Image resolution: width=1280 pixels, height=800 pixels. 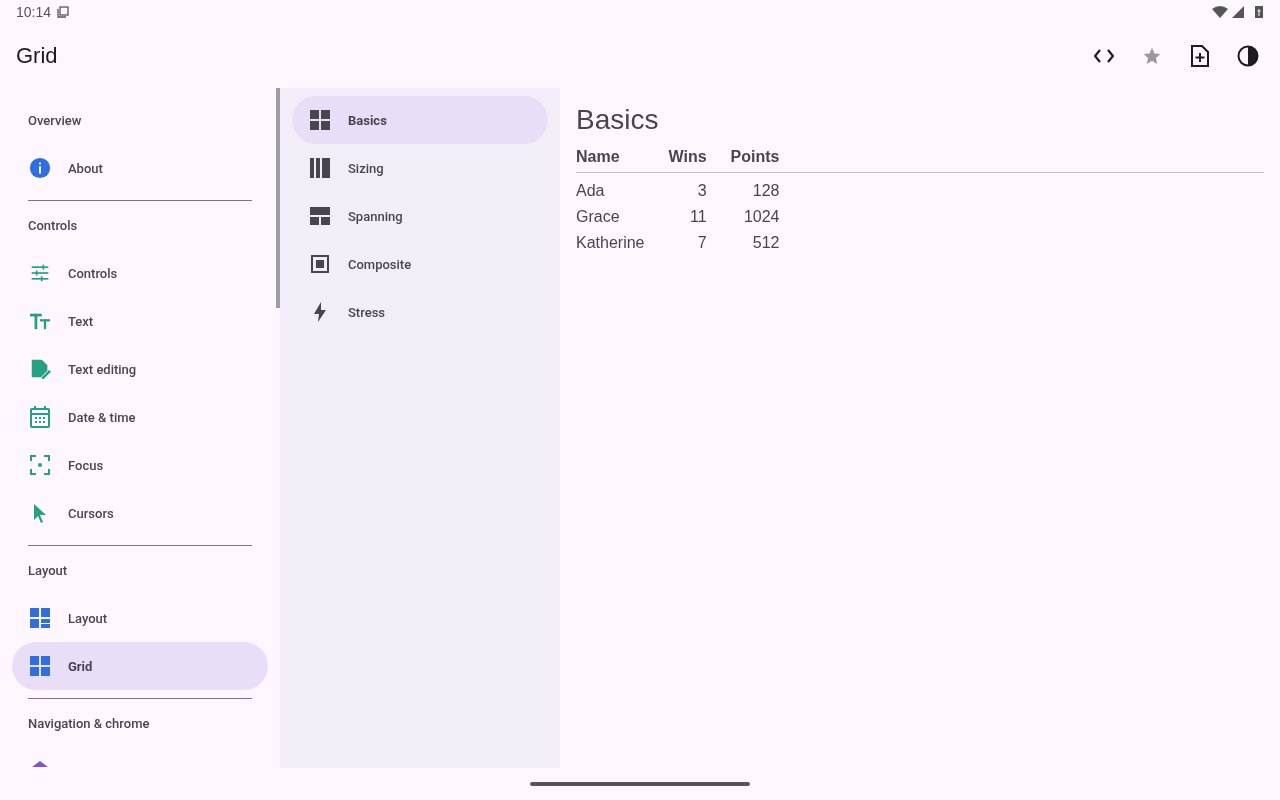 I want to click on nav-item: About, so click(x=140, y=168).